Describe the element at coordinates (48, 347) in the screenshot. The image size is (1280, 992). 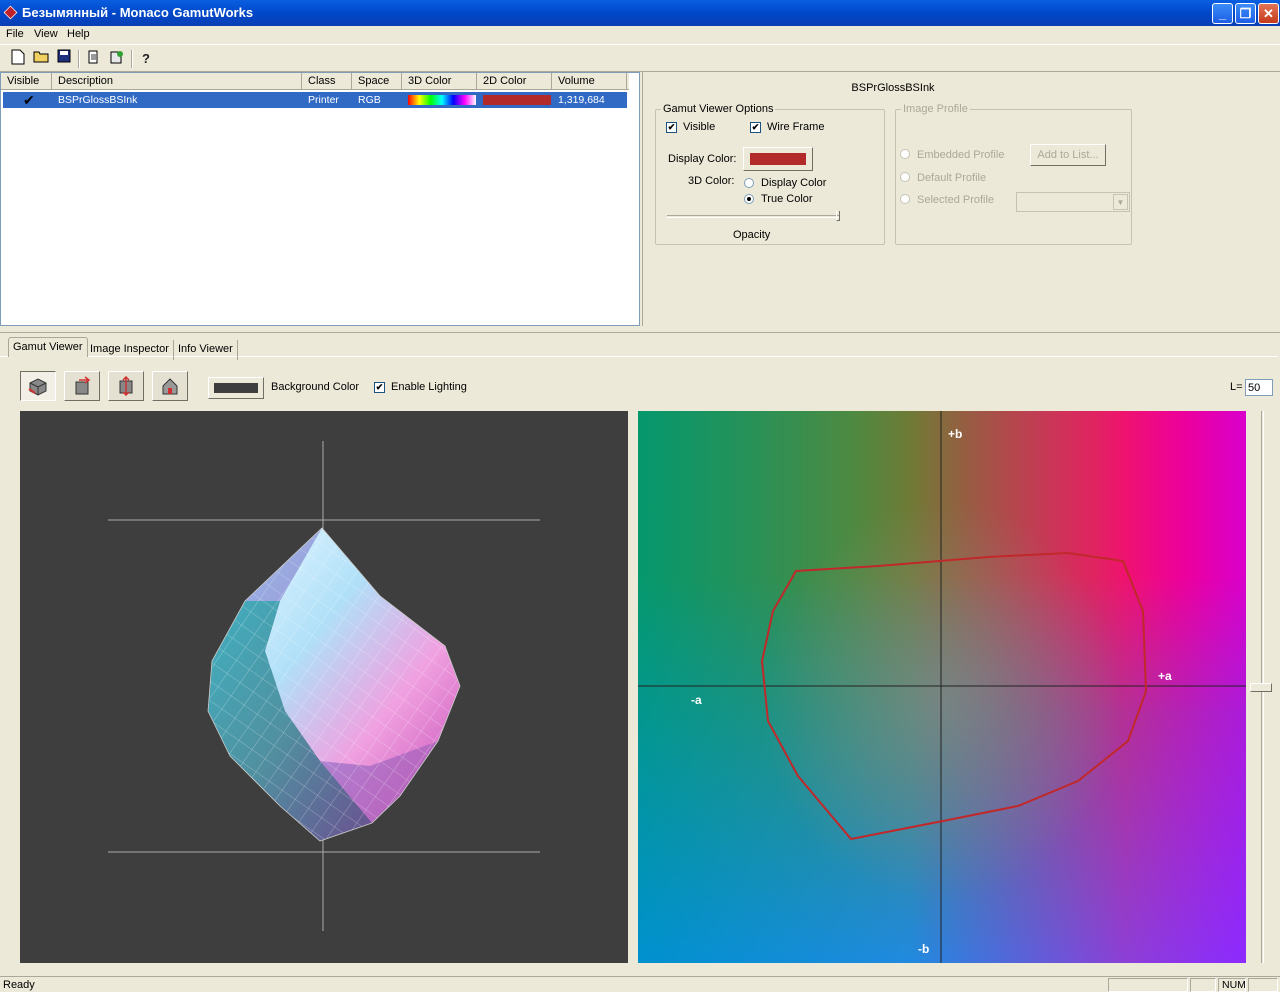
I see `tab-gamut-viewer: Gamut Viewer` at that location.